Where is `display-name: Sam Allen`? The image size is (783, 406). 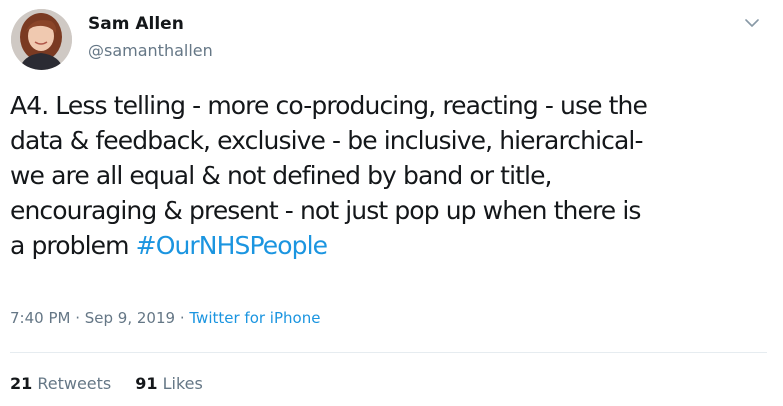 display-name: Sam Allen is located at coordinates (136, 24).